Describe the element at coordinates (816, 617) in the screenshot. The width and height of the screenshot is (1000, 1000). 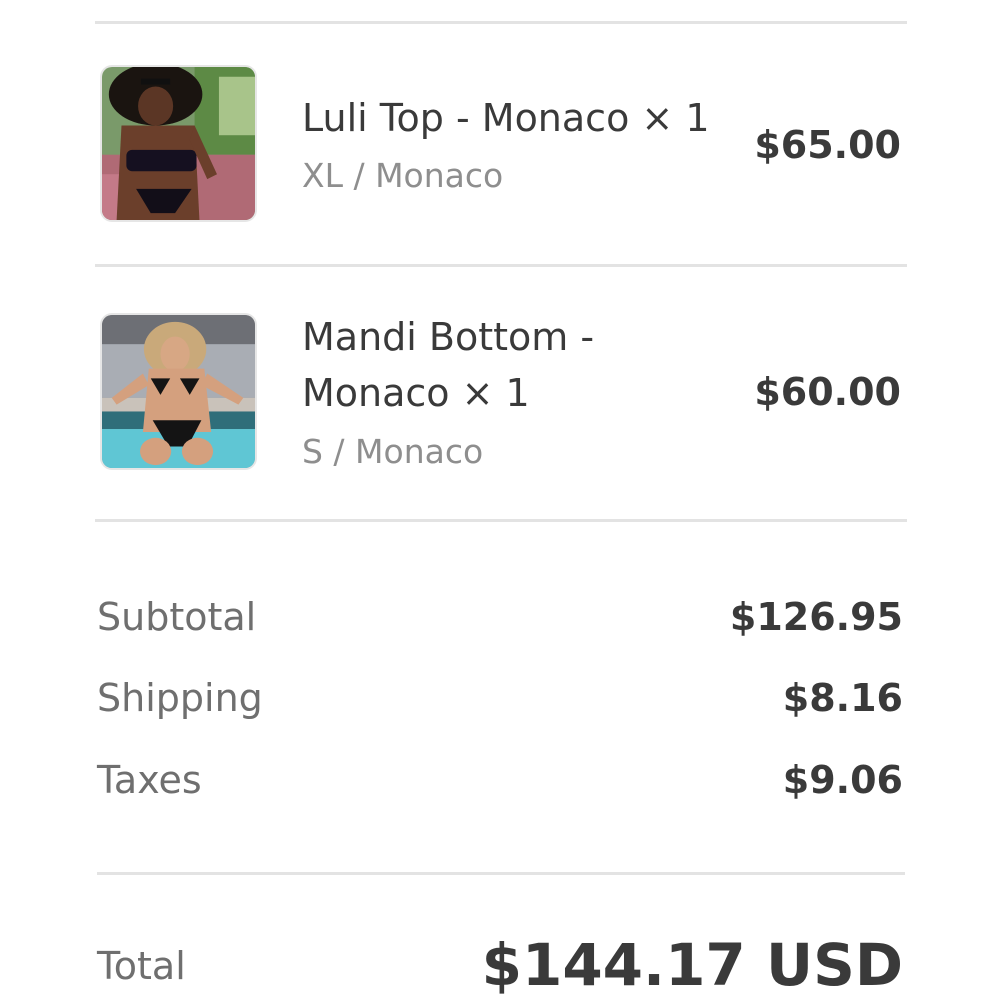
I see `subtotal-value: $126.95` at that location.